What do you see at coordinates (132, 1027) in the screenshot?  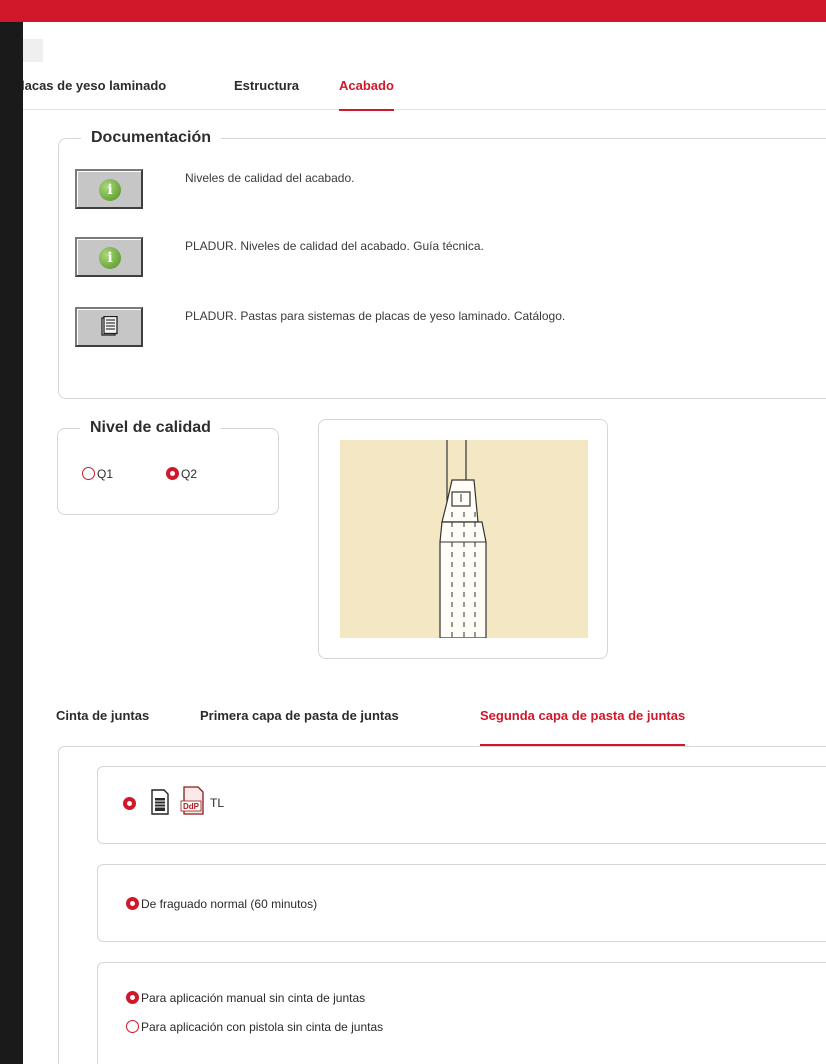 I see `aplicacion-radio-pistola` at bounding box center [132, 1027].